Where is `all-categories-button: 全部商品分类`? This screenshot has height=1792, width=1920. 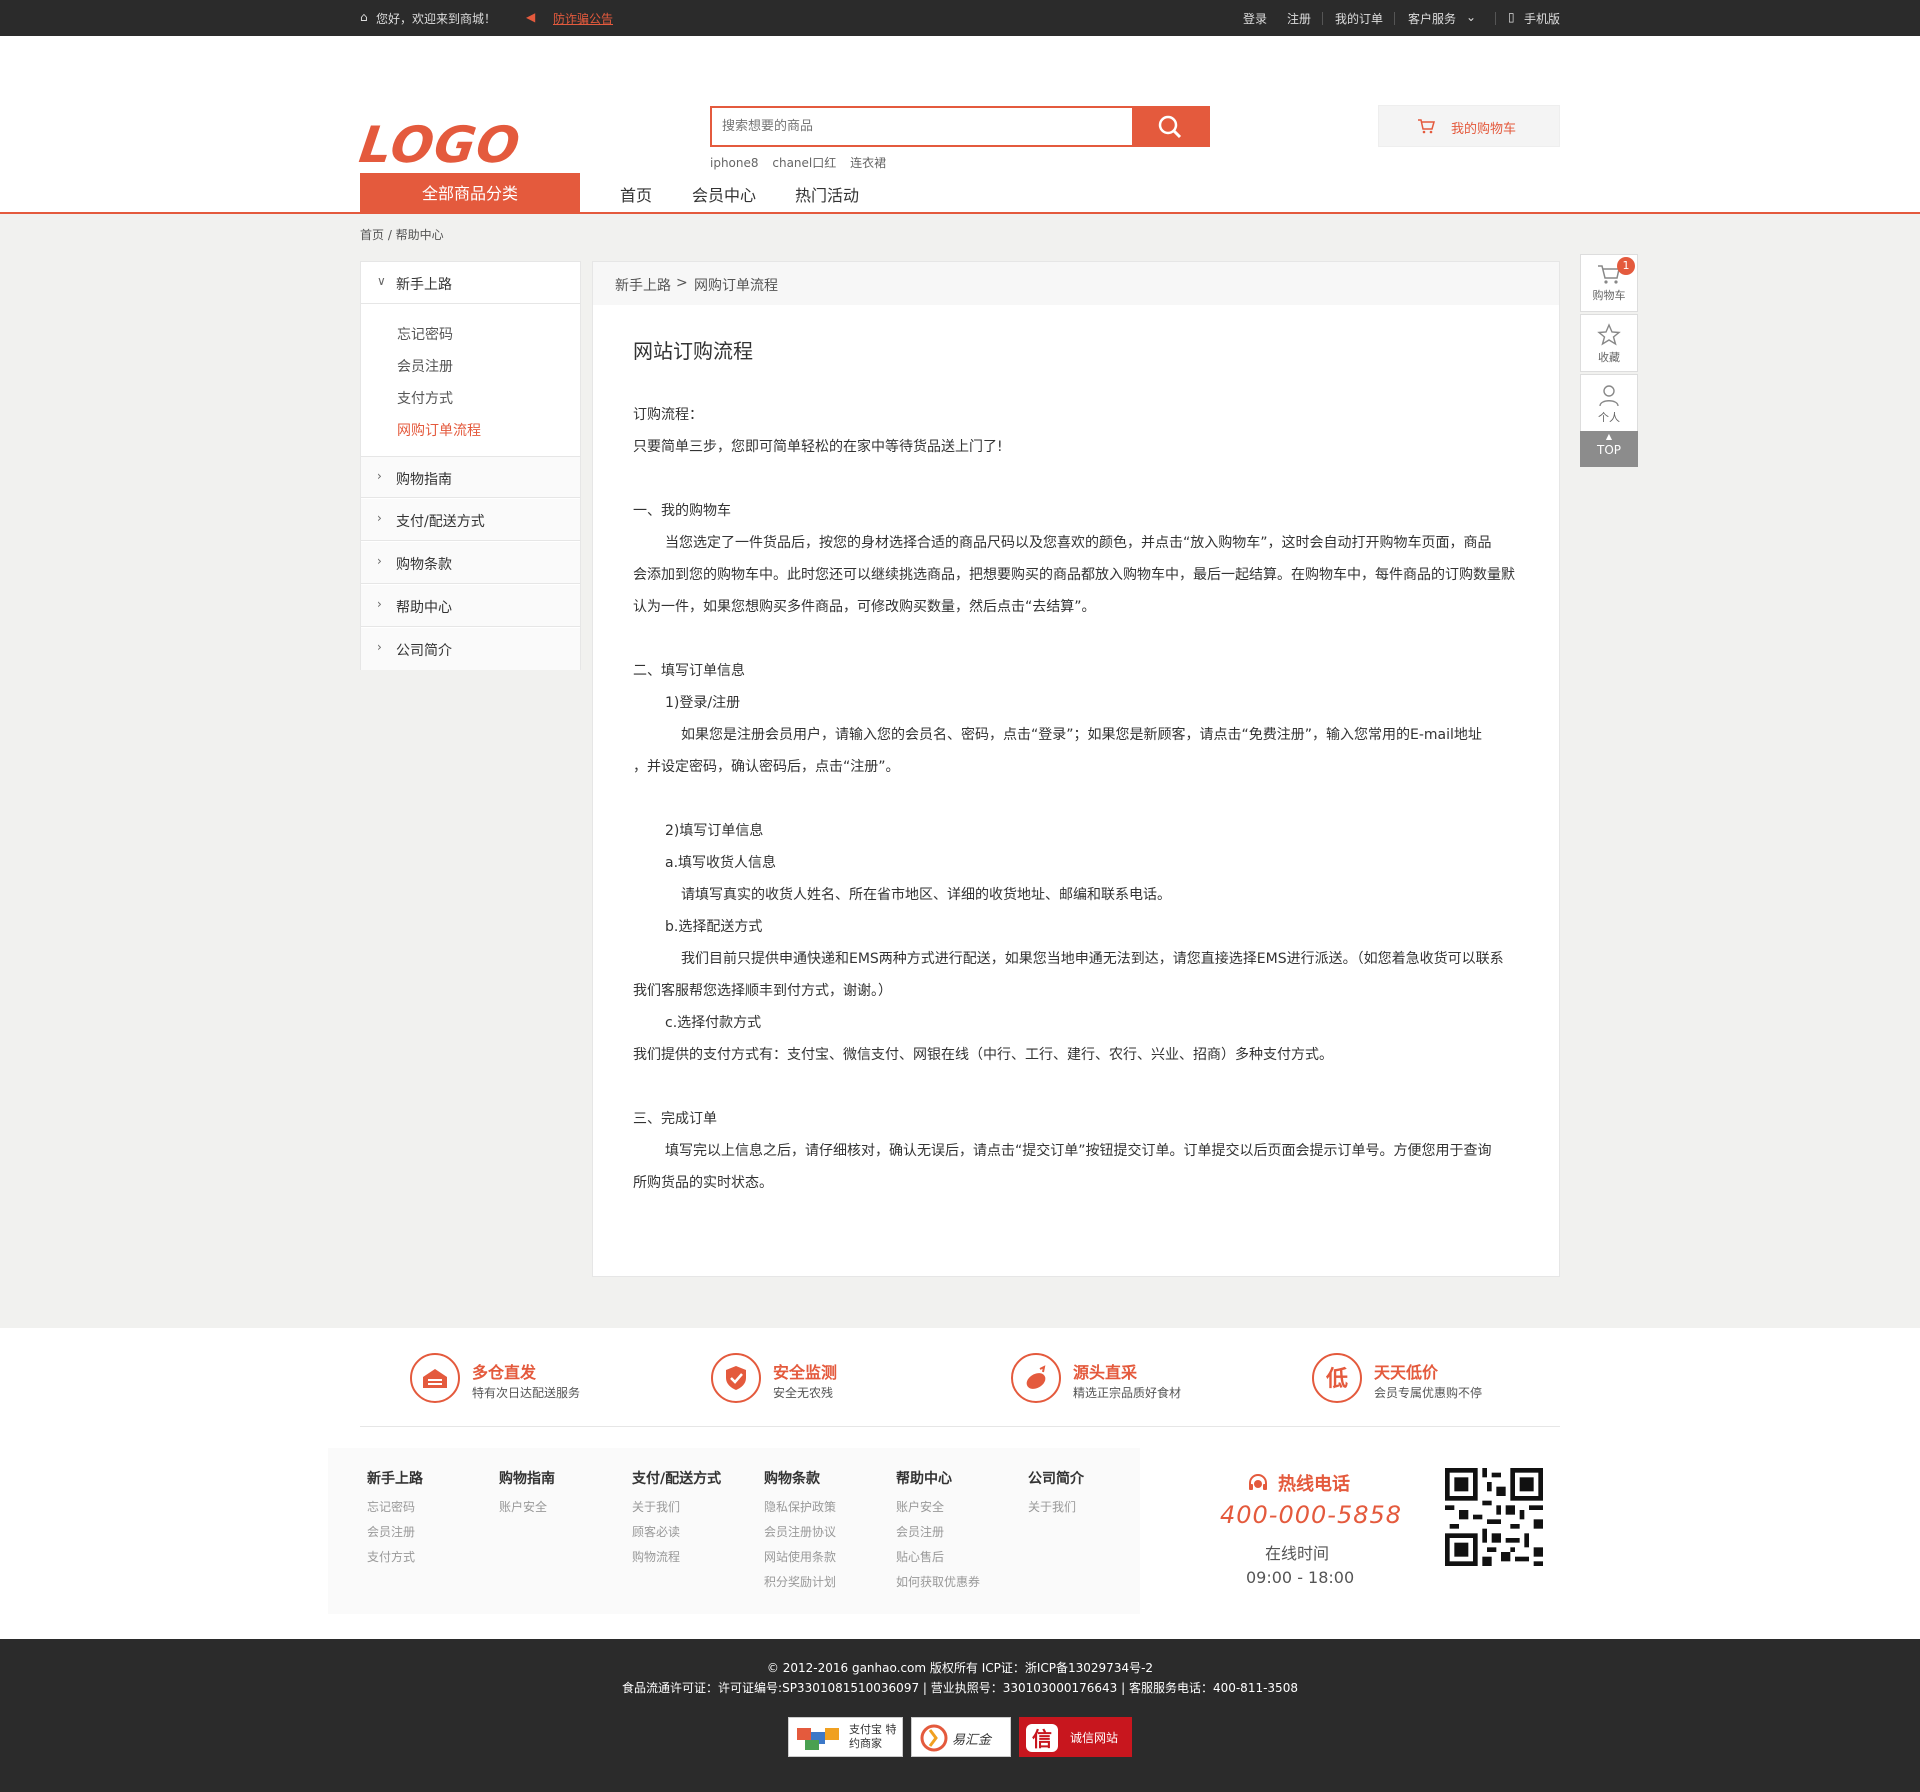
all-categories-button: 全部商品分类 is located at coordinates (470, 193).